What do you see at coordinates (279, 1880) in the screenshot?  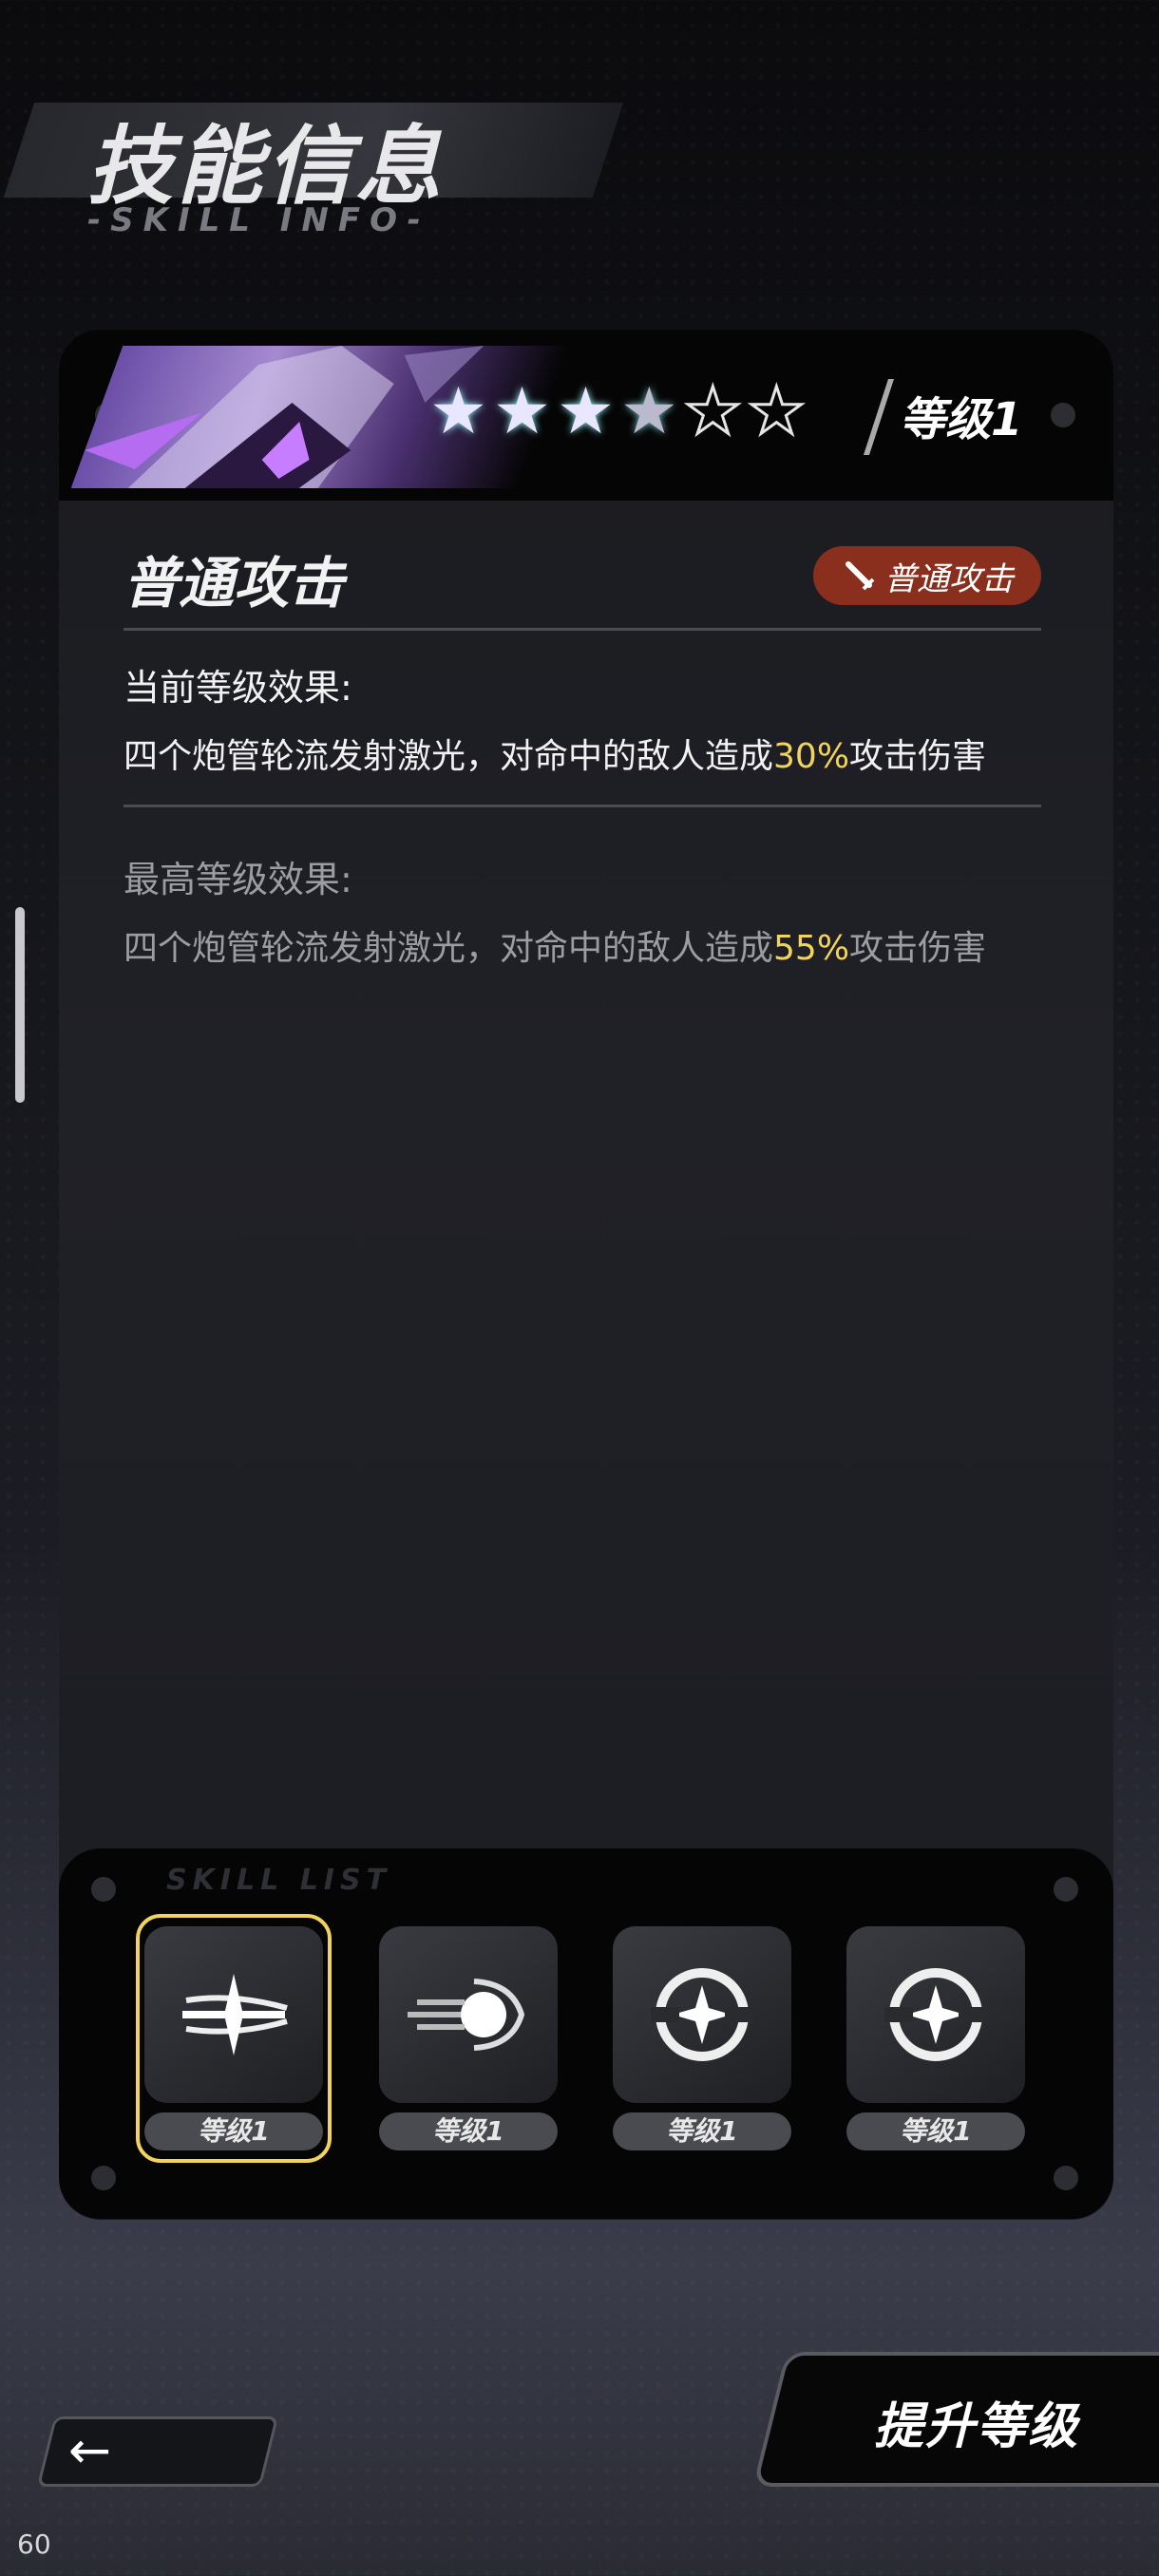 I see `skill-list-tag: SKILL LIST` at bounding box center [279, 1880].